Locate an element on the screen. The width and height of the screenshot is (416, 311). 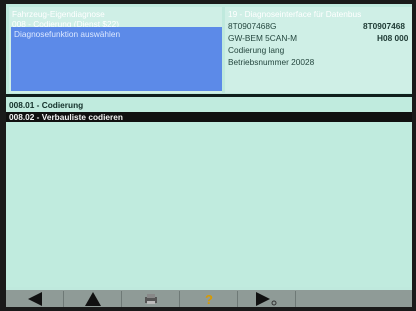
help-icon: ? is located at coordinates (209, 299).